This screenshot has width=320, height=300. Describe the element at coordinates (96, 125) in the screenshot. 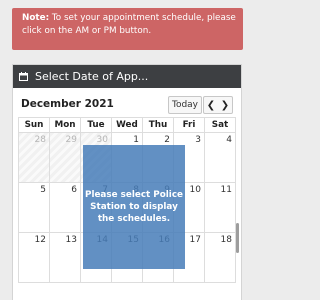

I see `dow-tue: Tue` at that location.